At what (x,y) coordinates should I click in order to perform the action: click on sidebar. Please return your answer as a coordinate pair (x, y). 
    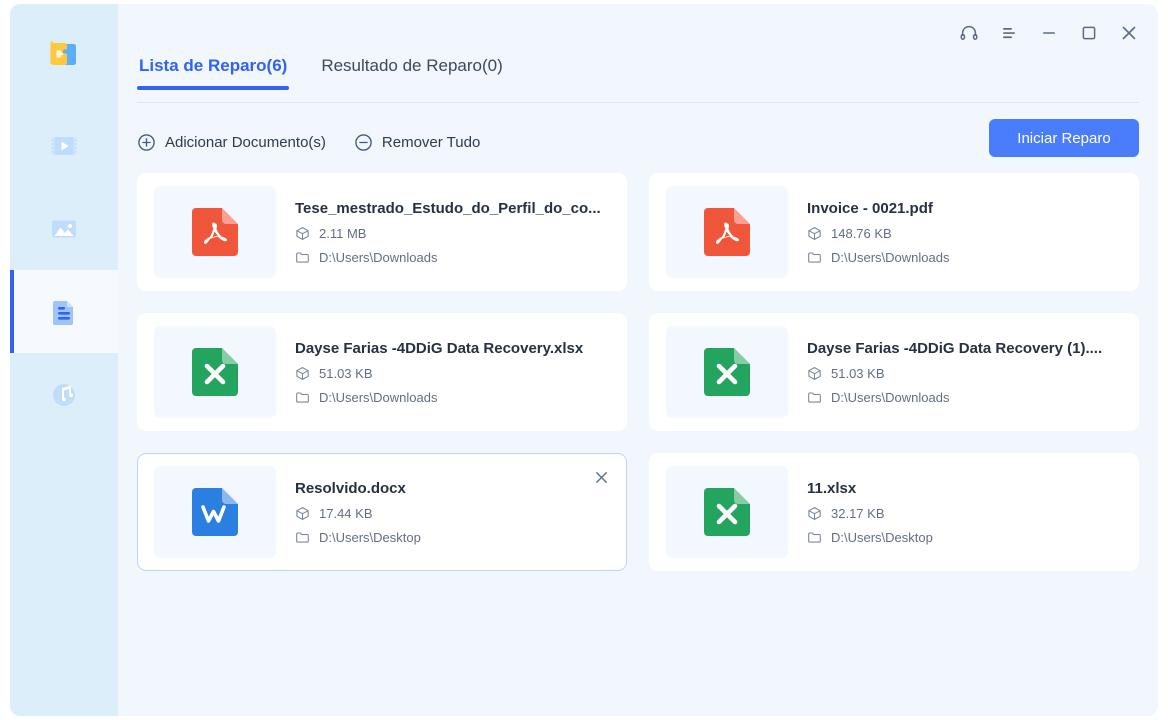
    Looking at the image, I should click on (64, 360).